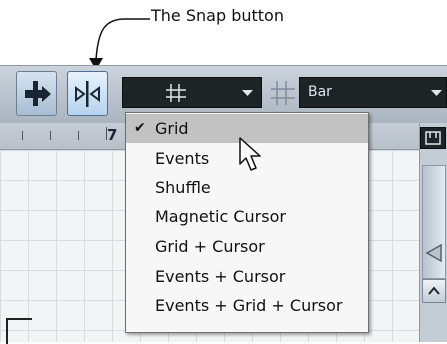  Describe the element at coordinates (210, 246) in the screenshot. I see `menu-item-label: Grid + Cursor` at that location.